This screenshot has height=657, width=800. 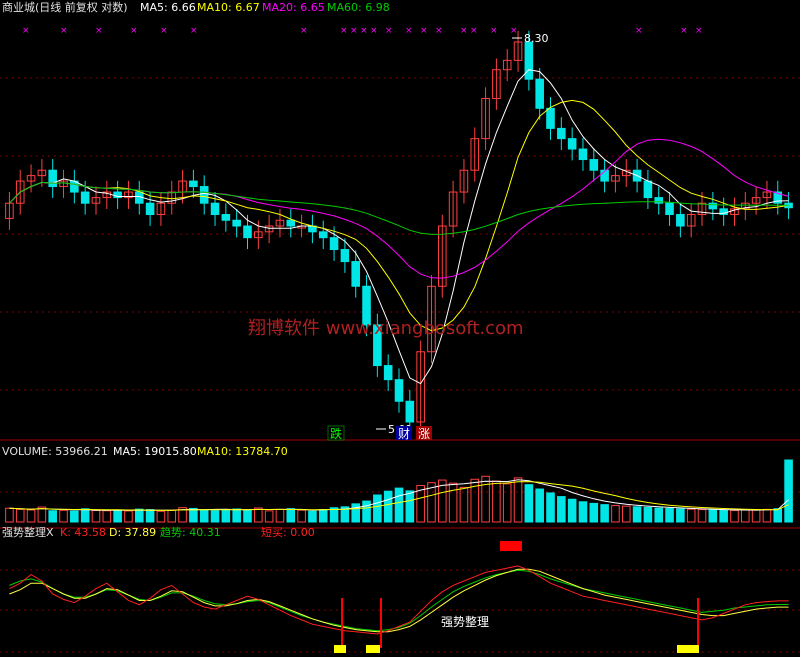 I want to click on indicator-signals, so click(x=516, y=597).